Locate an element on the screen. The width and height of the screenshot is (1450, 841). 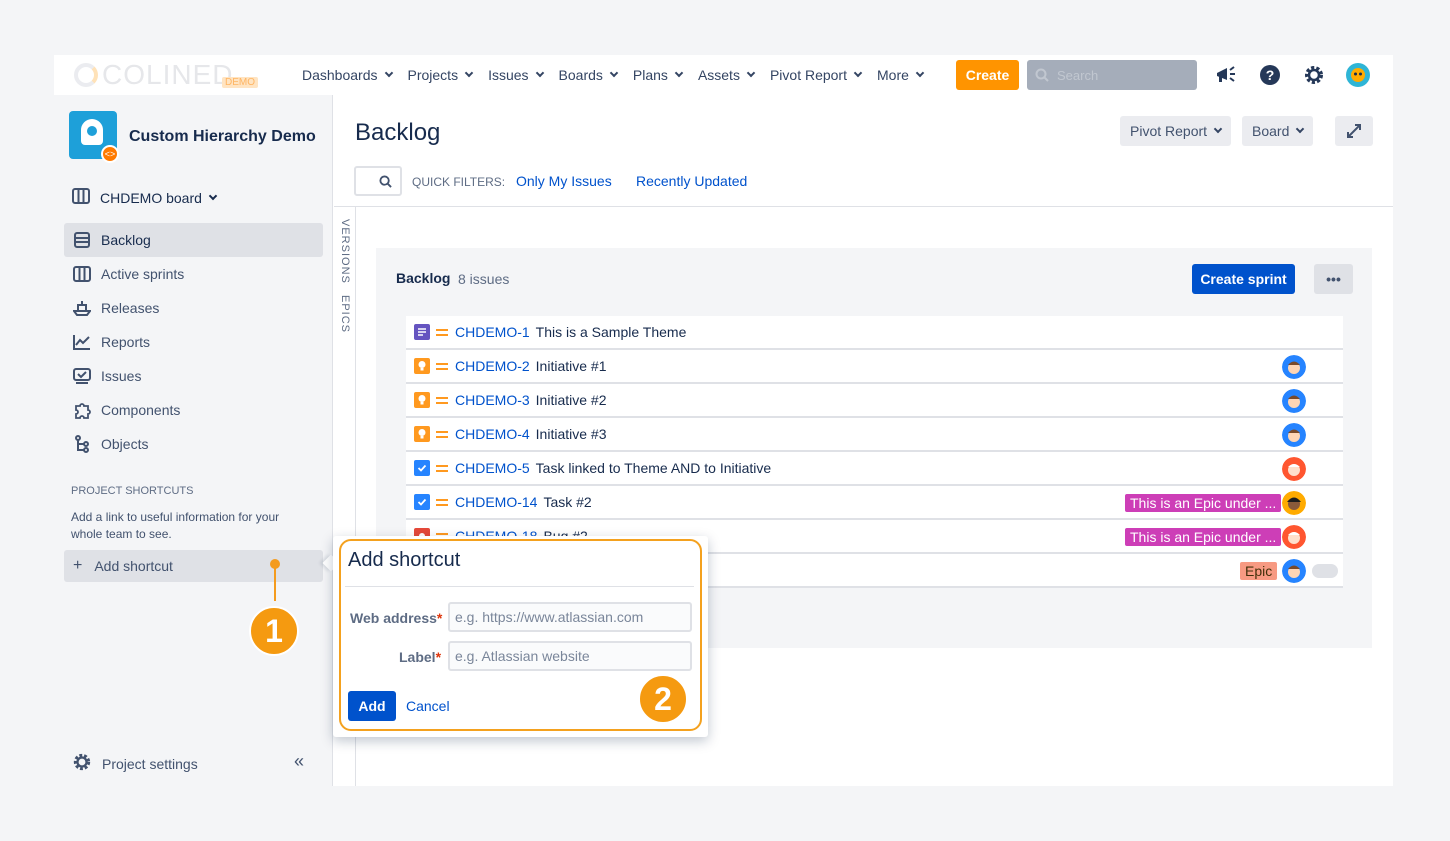
logo: COLINED DEMO is located at coordinates (166, 75).